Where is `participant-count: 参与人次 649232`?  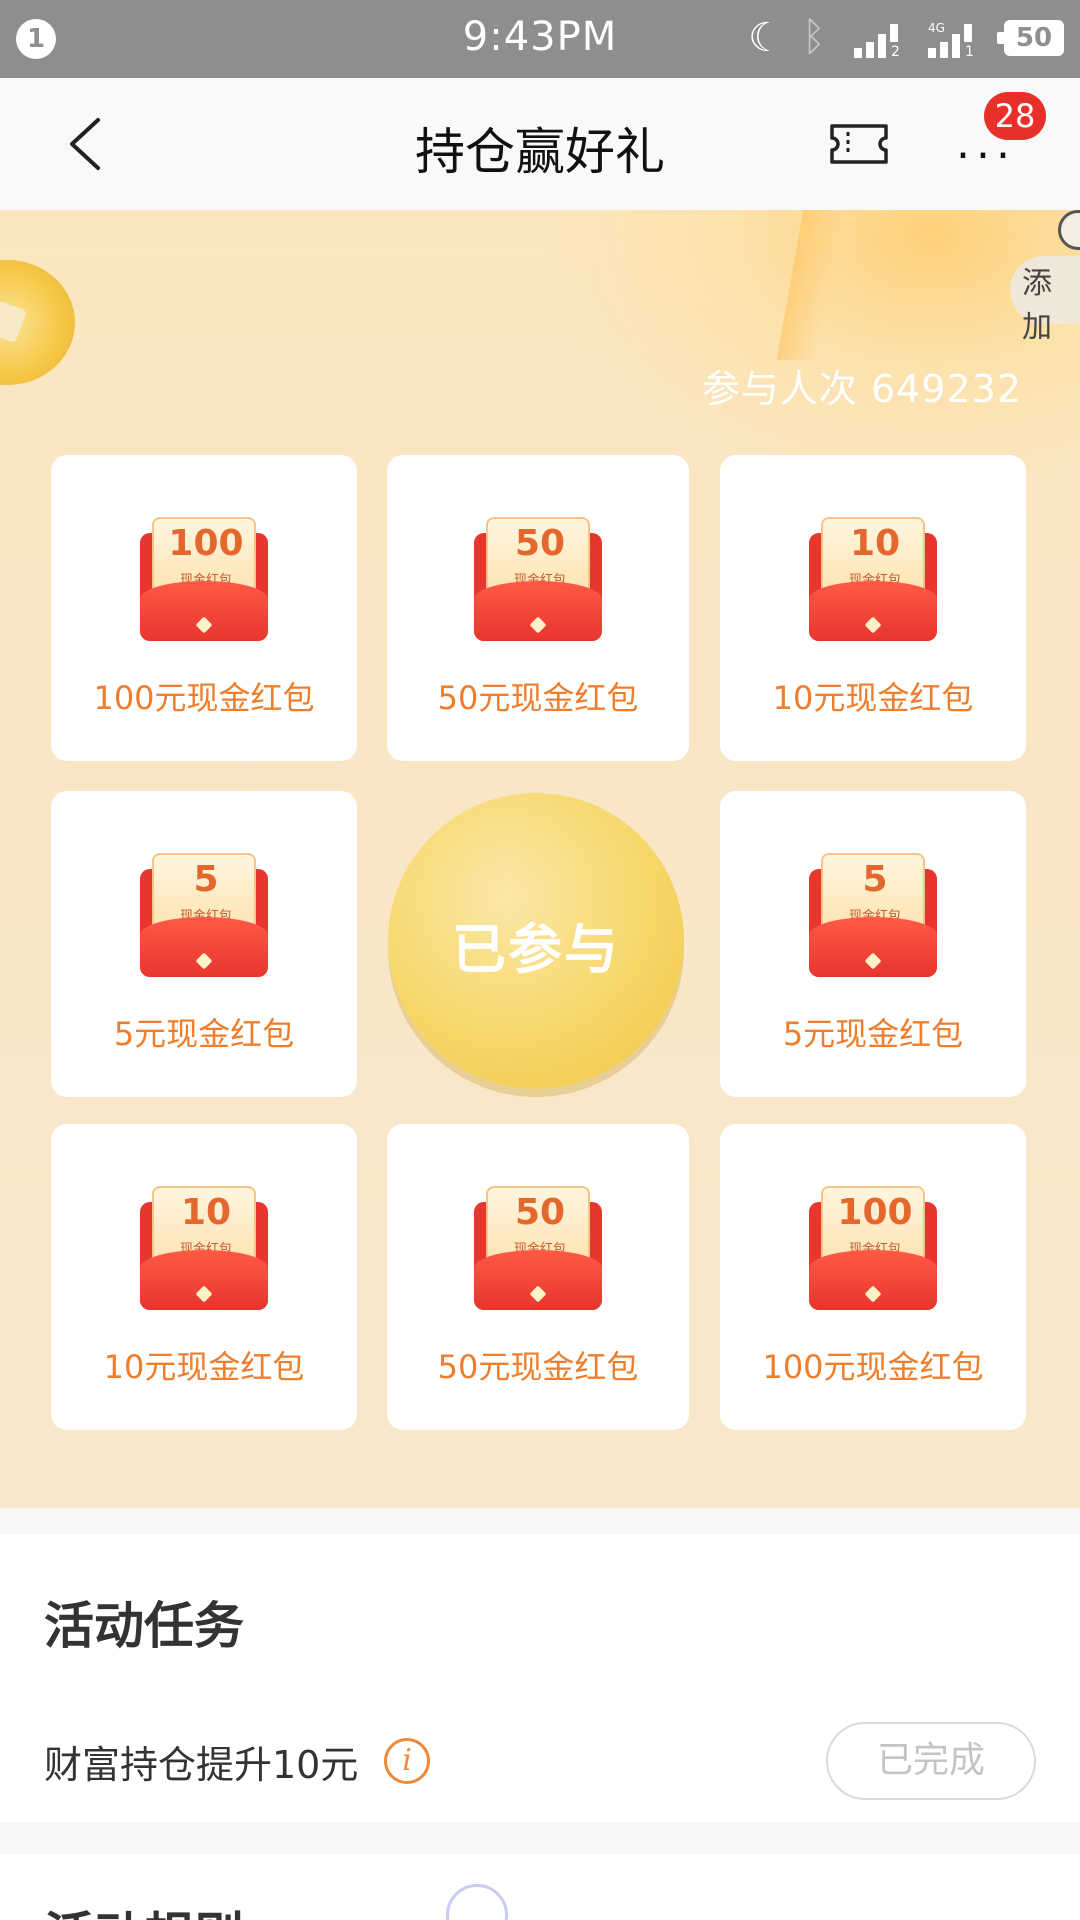
participant-count: 参与人次 649232 is located at coordinates (861, 389).